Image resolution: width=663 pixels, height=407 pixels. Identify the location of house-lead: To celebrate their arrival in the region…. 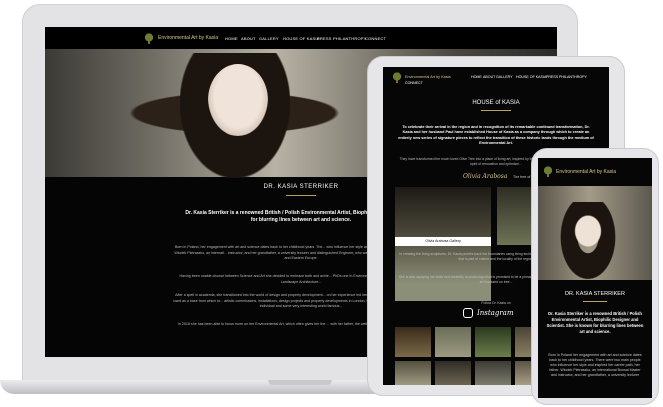
(496, 135).